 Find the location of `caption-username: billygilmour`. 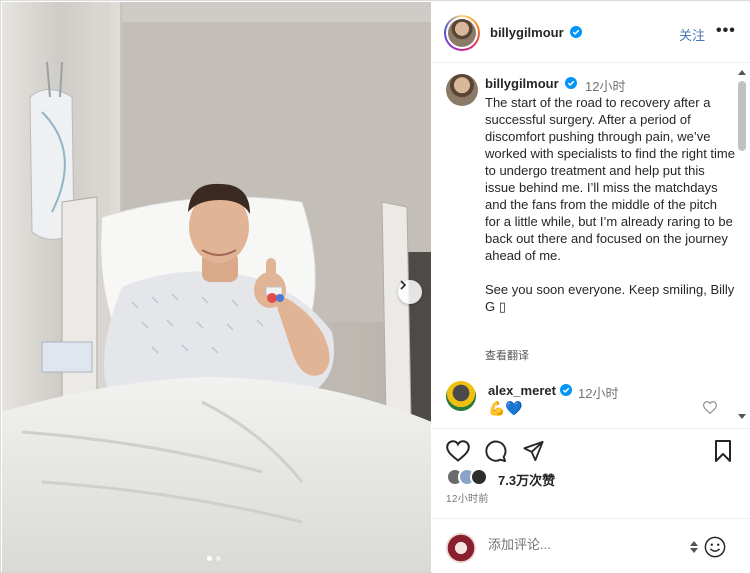

caption-username: billygilmour is located at coordinates (522, 83).